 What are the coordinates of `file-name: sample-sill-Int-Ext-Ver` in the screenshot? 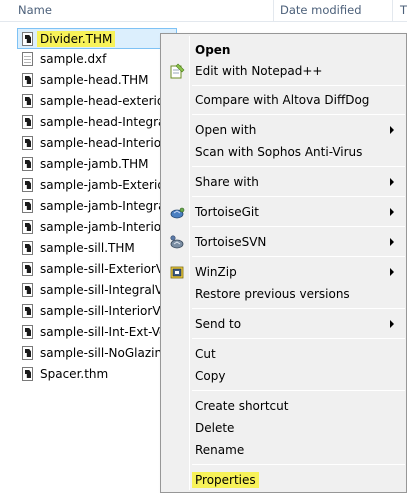 It's located at (106, 332).